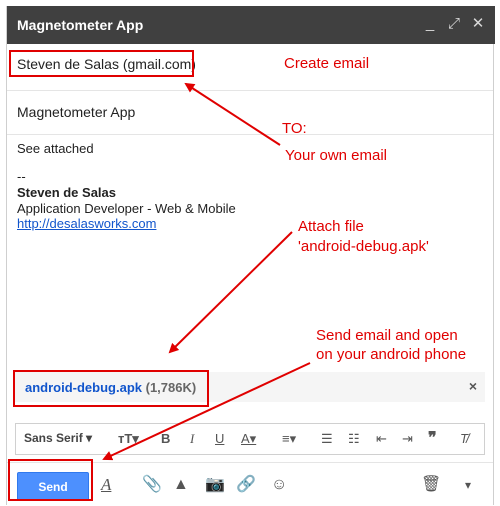 This screenshot has height=506, width=500. Describe the element at coordinates (219, 438) in the screenshot. I see `underline-icon: U` at that location.